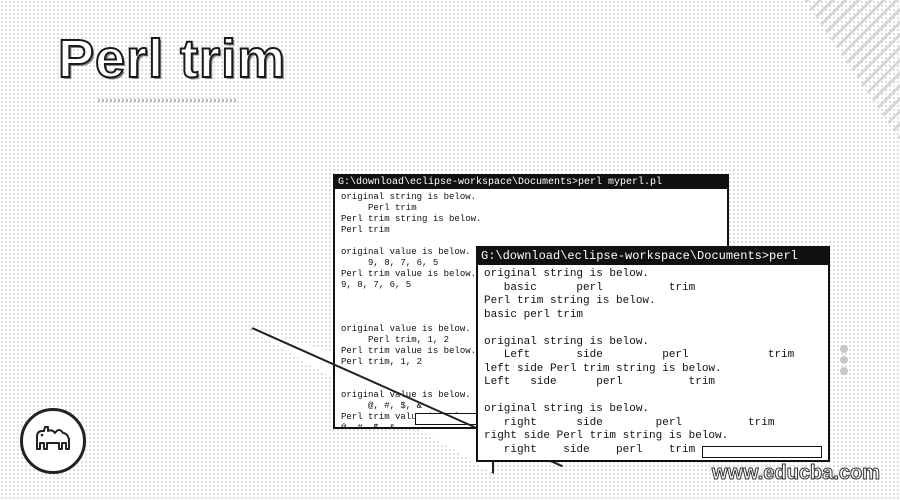 The height and width of the screenshot is (500, 900). Describe the element at coordinates (603, 368) in the screenshot. I see `terminal-line: left side Perl trim string is below.` at that location.